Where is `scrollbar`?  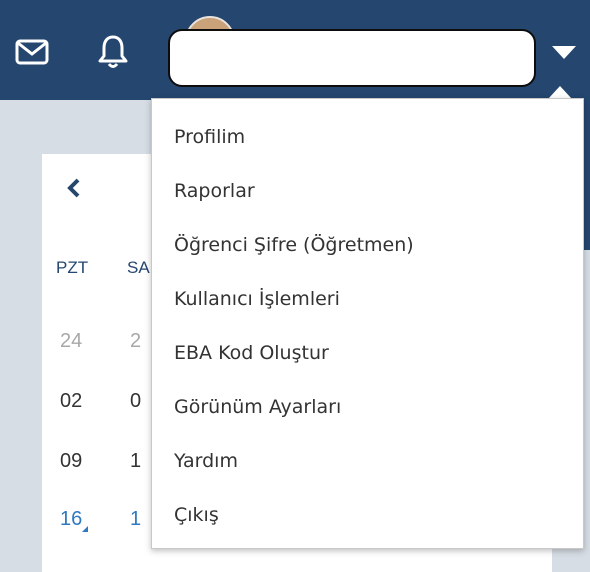
scrollbar is located at coordinates (587, 175).